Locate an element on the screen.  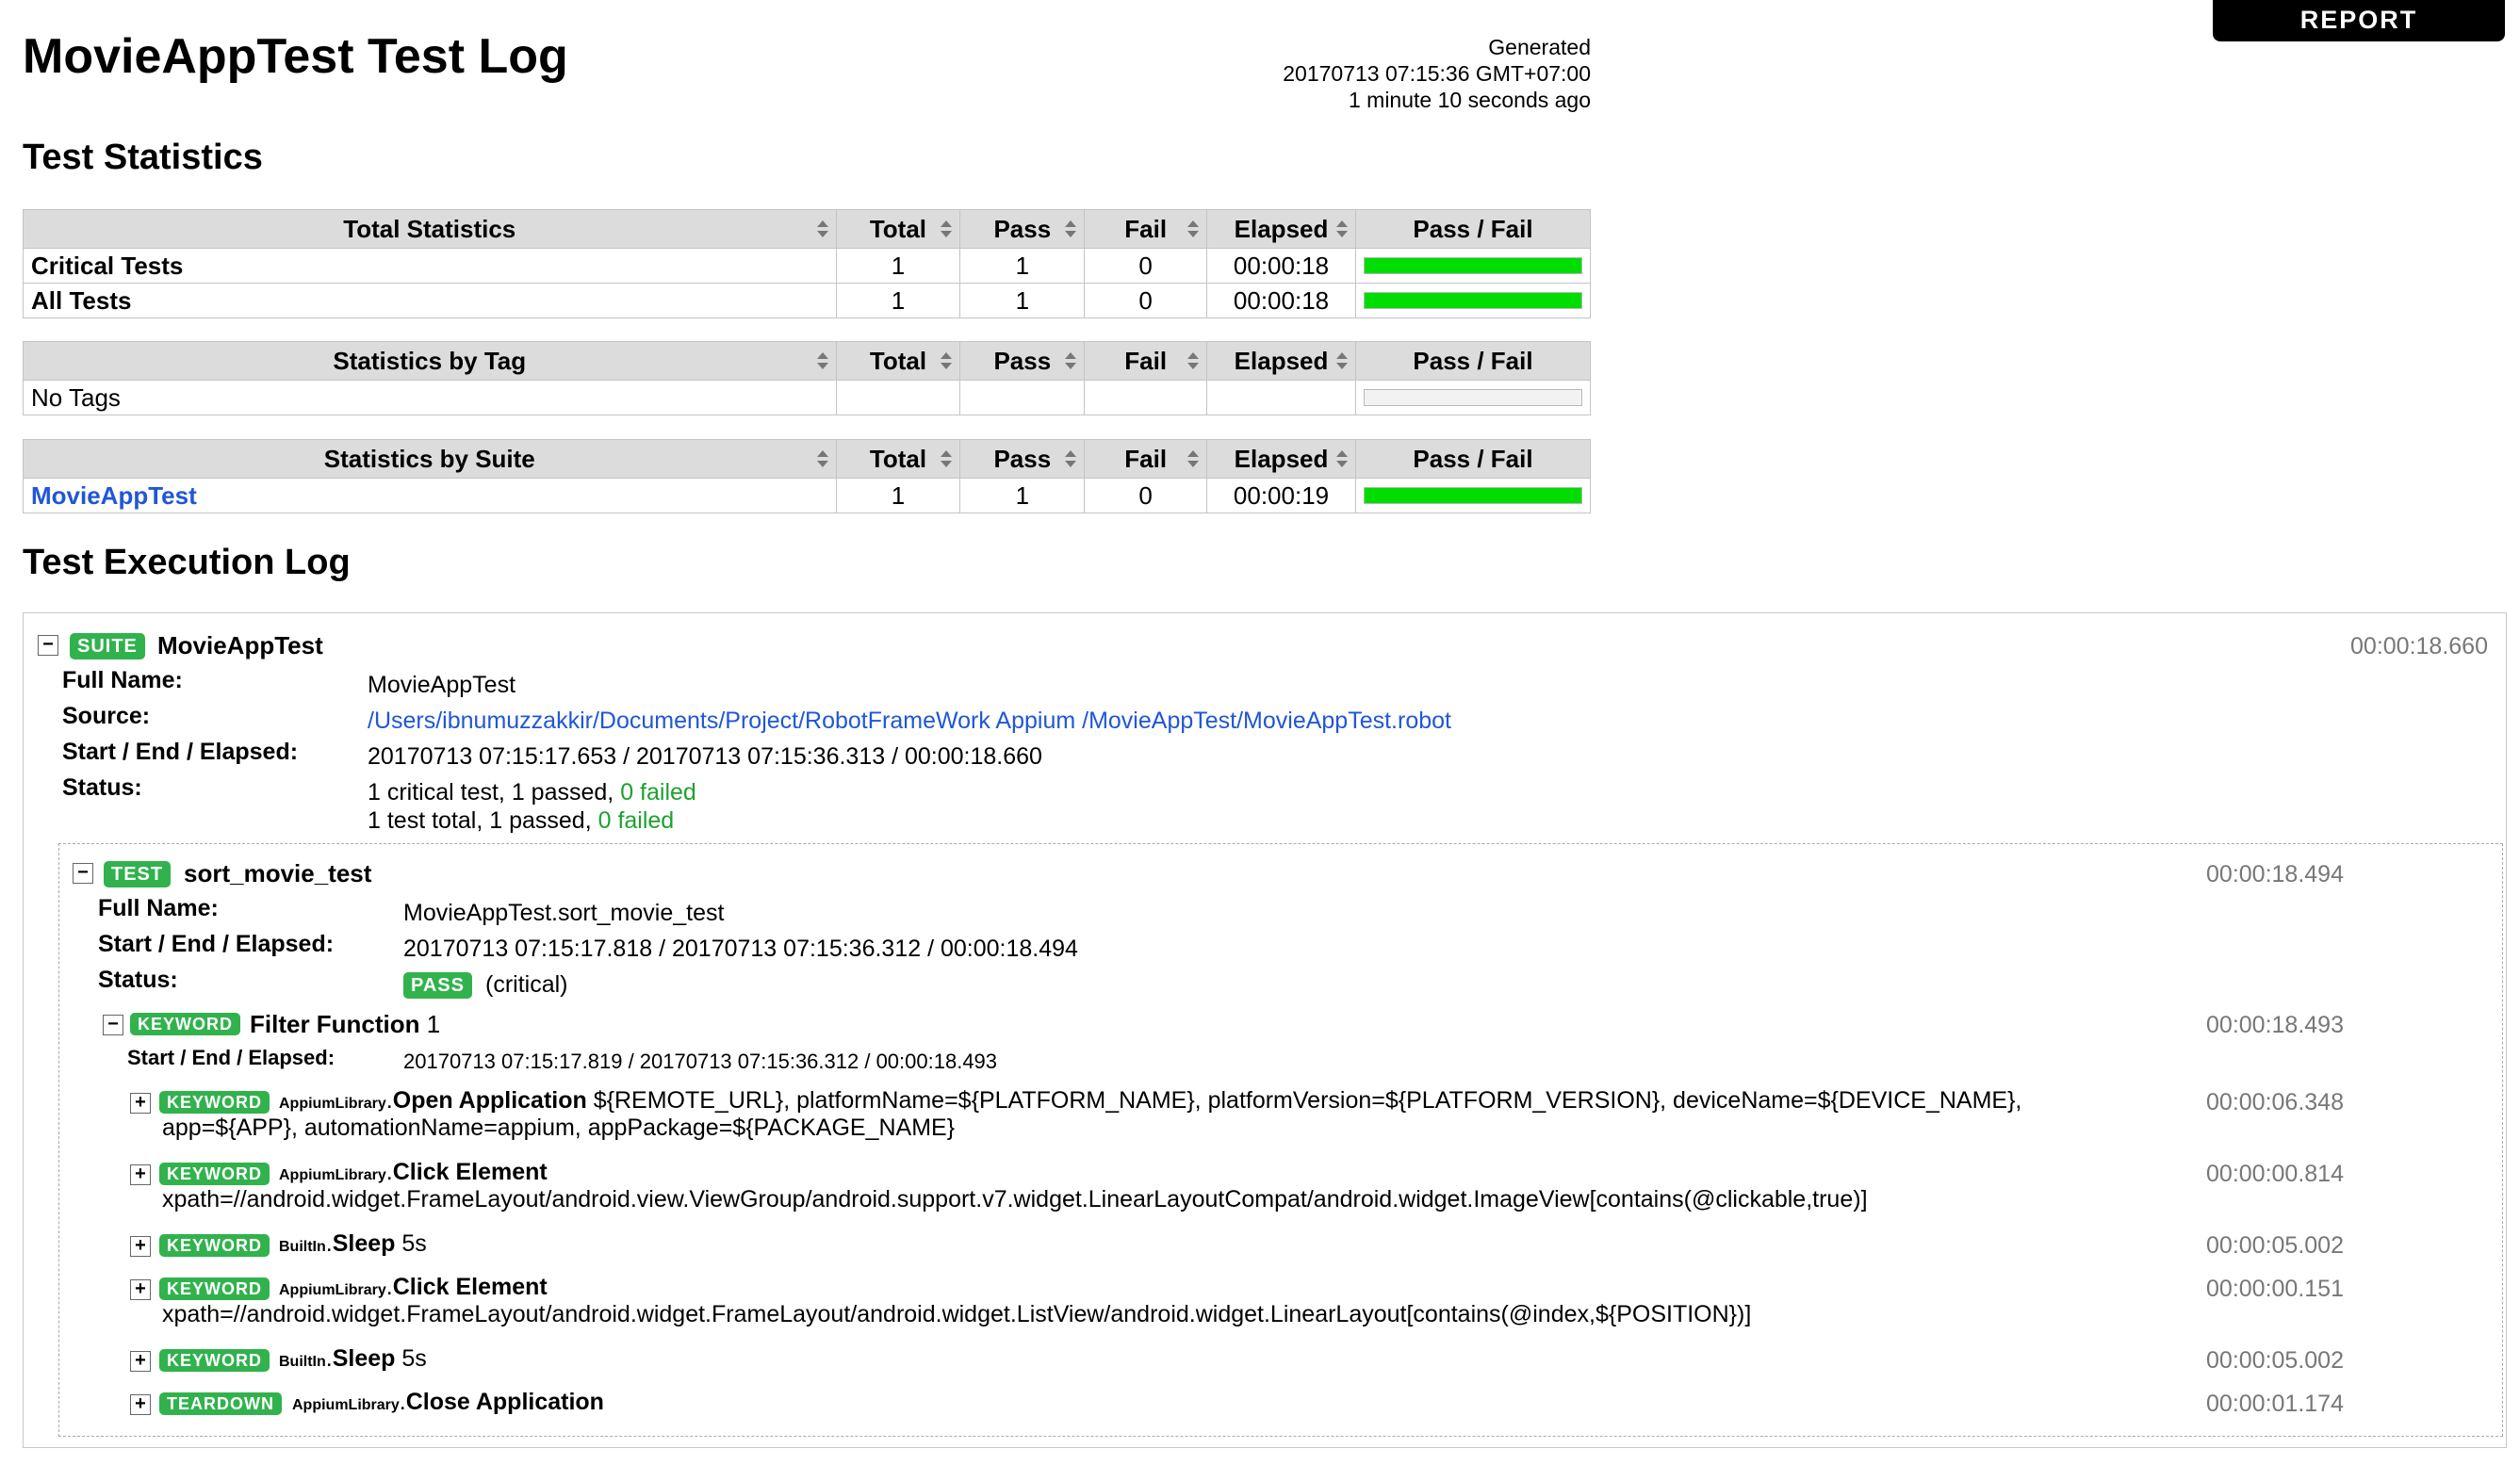
table-row: No Tags is located at coordinates (807, 397).